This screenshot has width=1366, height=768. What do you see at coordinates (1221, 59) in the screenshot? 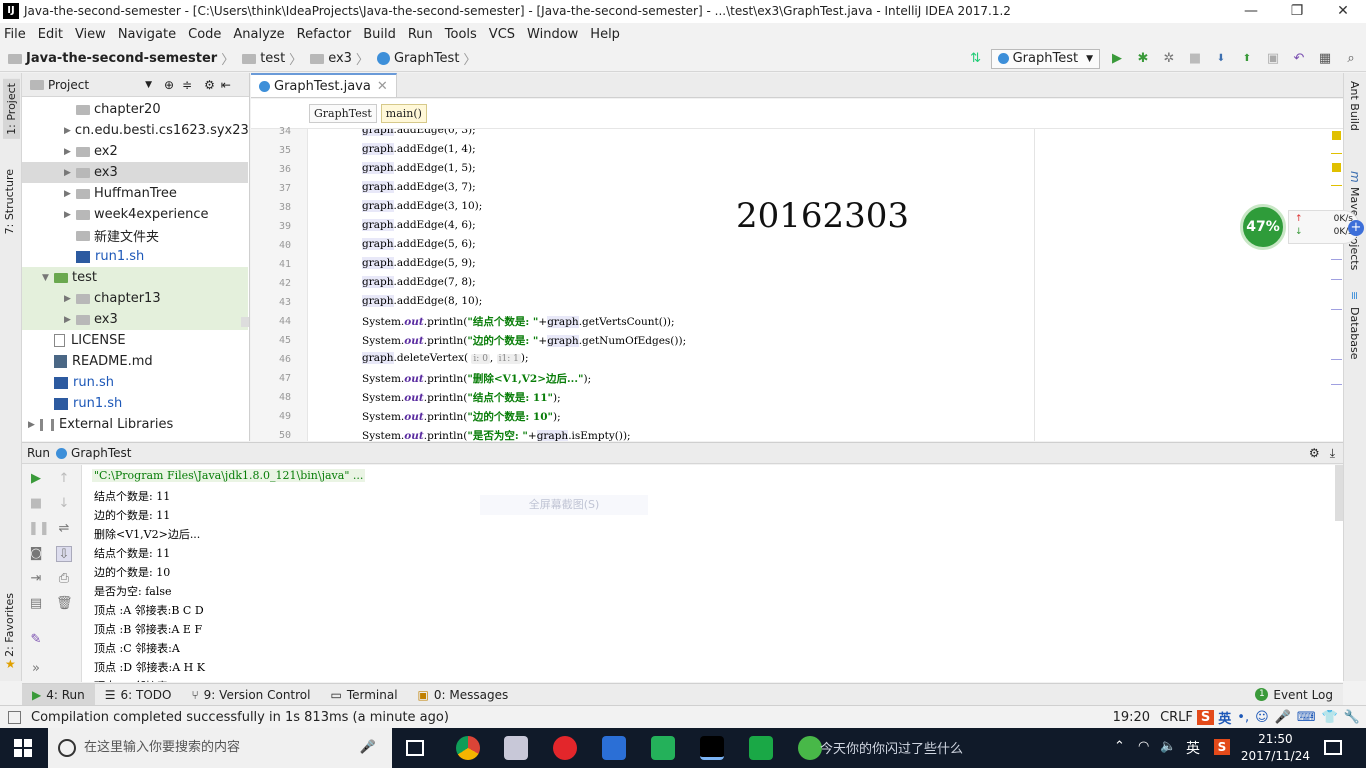
I see `vcs-update-icon: ⬇` at bounding box center [1221, 59].